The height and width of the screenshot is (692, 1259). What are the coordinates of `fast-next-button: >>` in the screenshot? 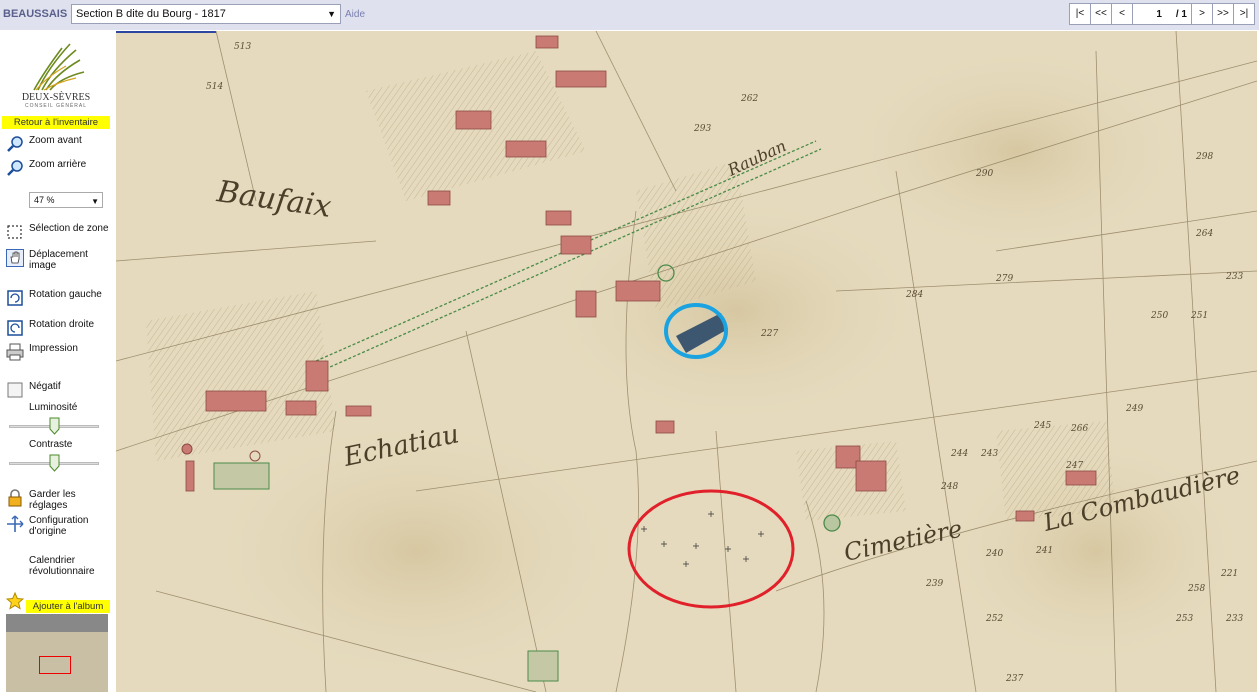 It's located at (1223, 14).